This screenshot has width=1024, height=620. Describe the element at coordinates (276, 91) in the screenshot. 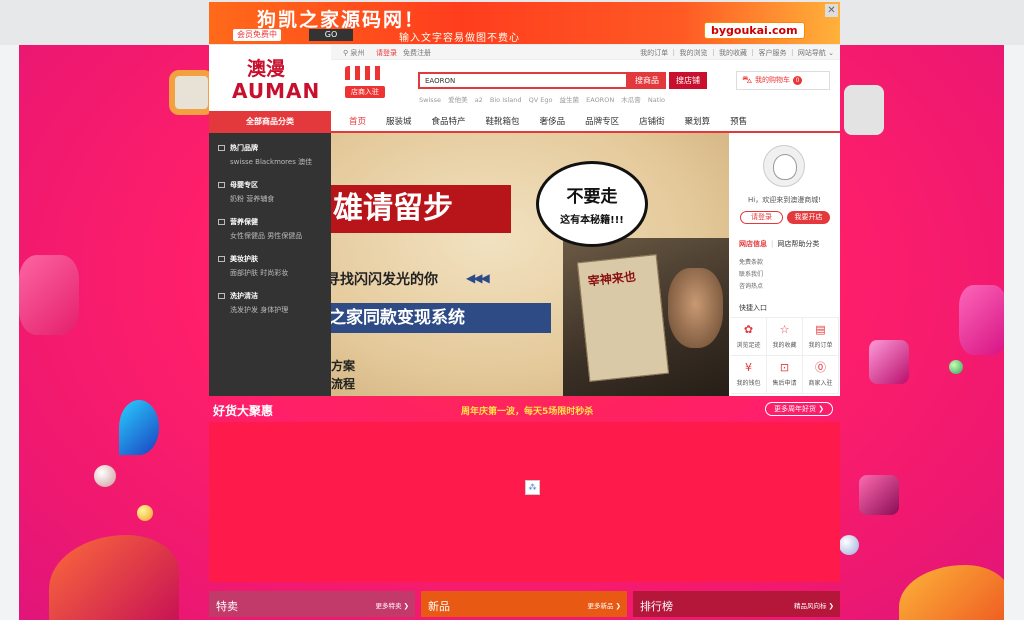

I see `logo-en-text: AUMAN` at that location.